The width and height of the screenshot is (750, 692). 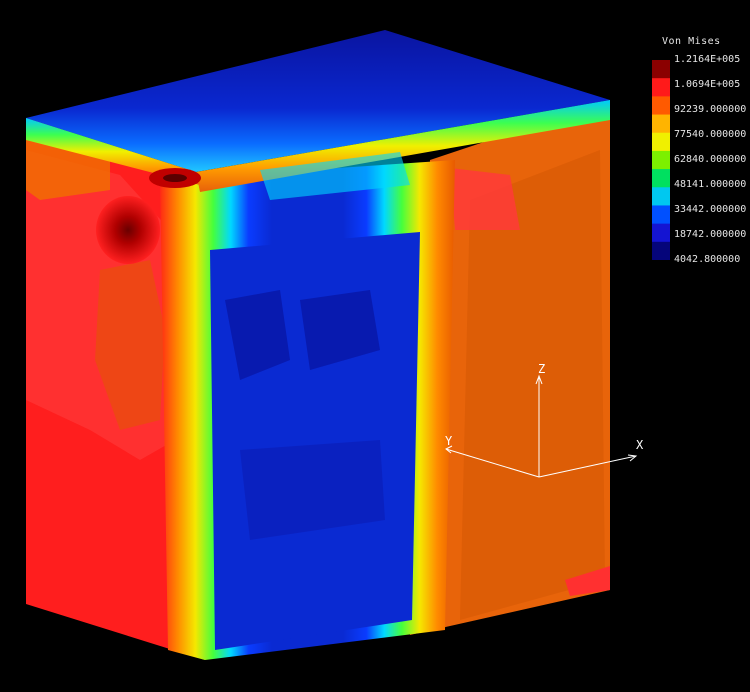 What do you see at coordinates (128, 230) in the screenshot?
I see `left-hotspot` at bounding box center [128, 230].